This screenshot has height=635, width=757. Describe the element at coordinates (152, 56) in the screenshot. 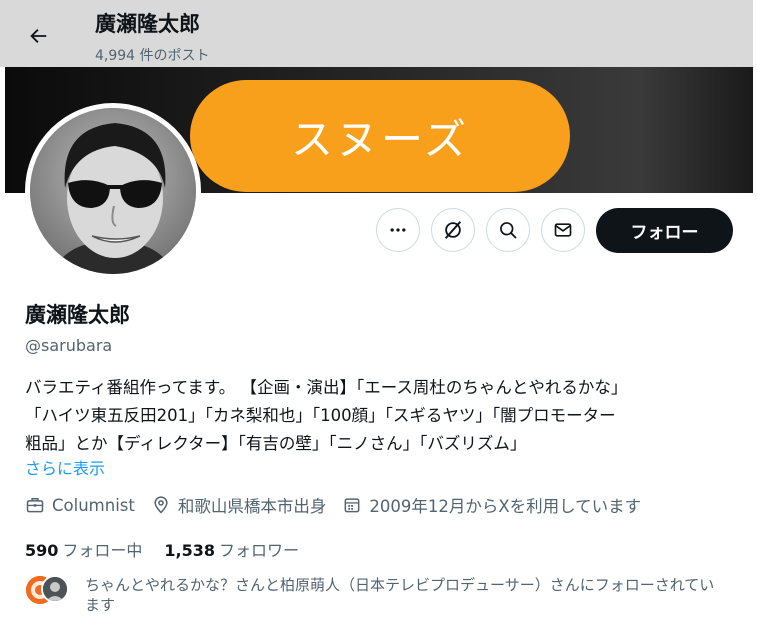

I see `header-post-count: 4,994 件のポスト` at that location.